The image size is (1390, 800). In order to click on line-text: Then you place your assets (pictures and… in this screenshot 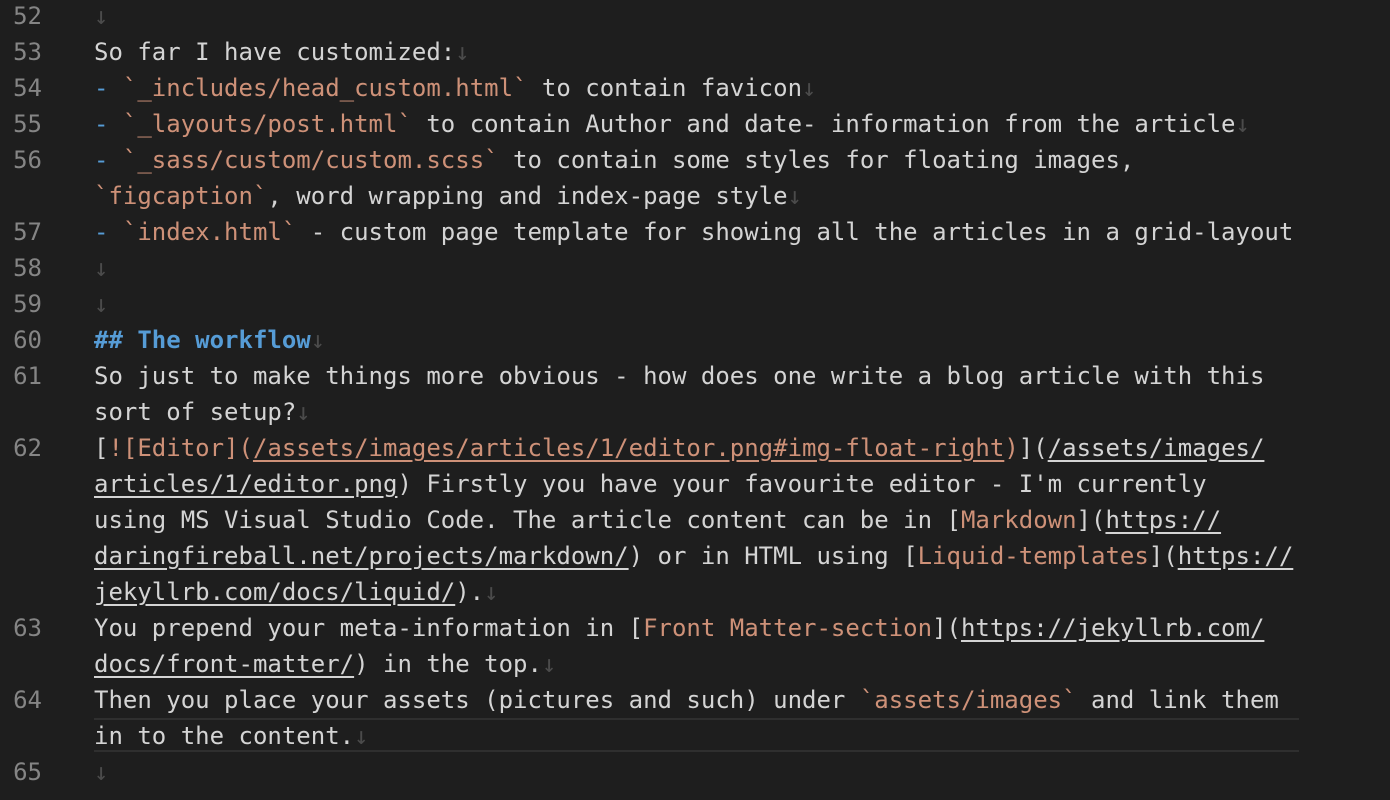, I will do `click(477, 700)`.